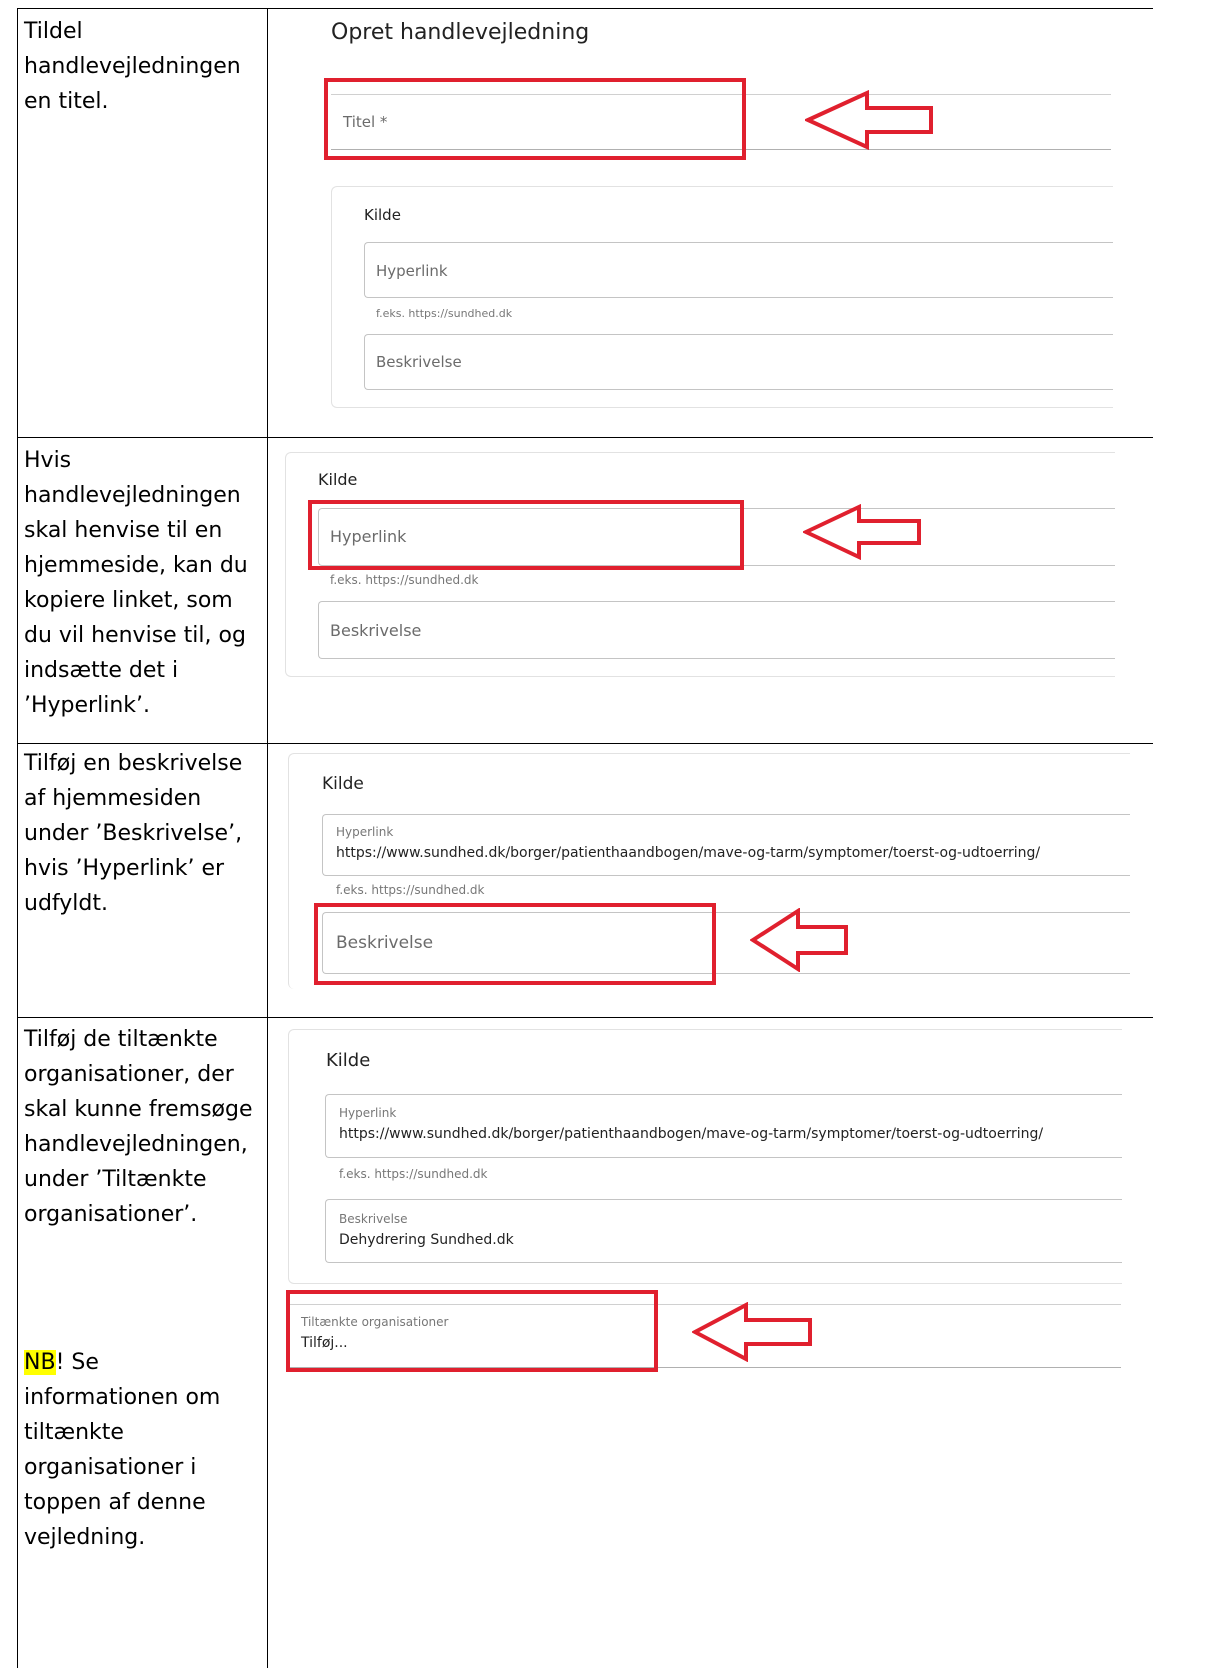 This screenshot has height=1668, width=1225. What do you see at coordinates (585, 1017) in the screenshot?
I see `table-border-row3` at bounding box center [585, 1017].